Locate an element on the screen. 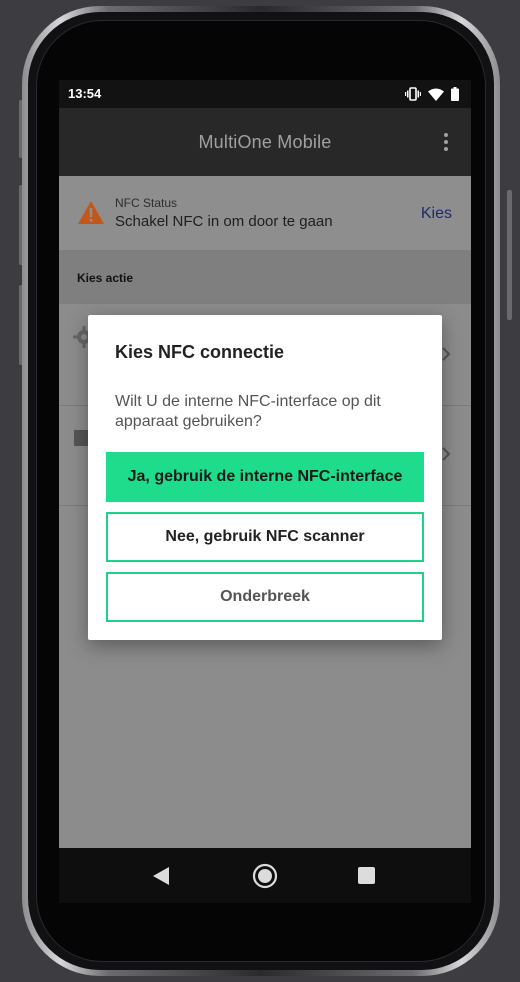 Image resolution: width=520 pixels, height=982 pixels. app-bar: MultiOne Mobile is located at coordinates (265, 142).